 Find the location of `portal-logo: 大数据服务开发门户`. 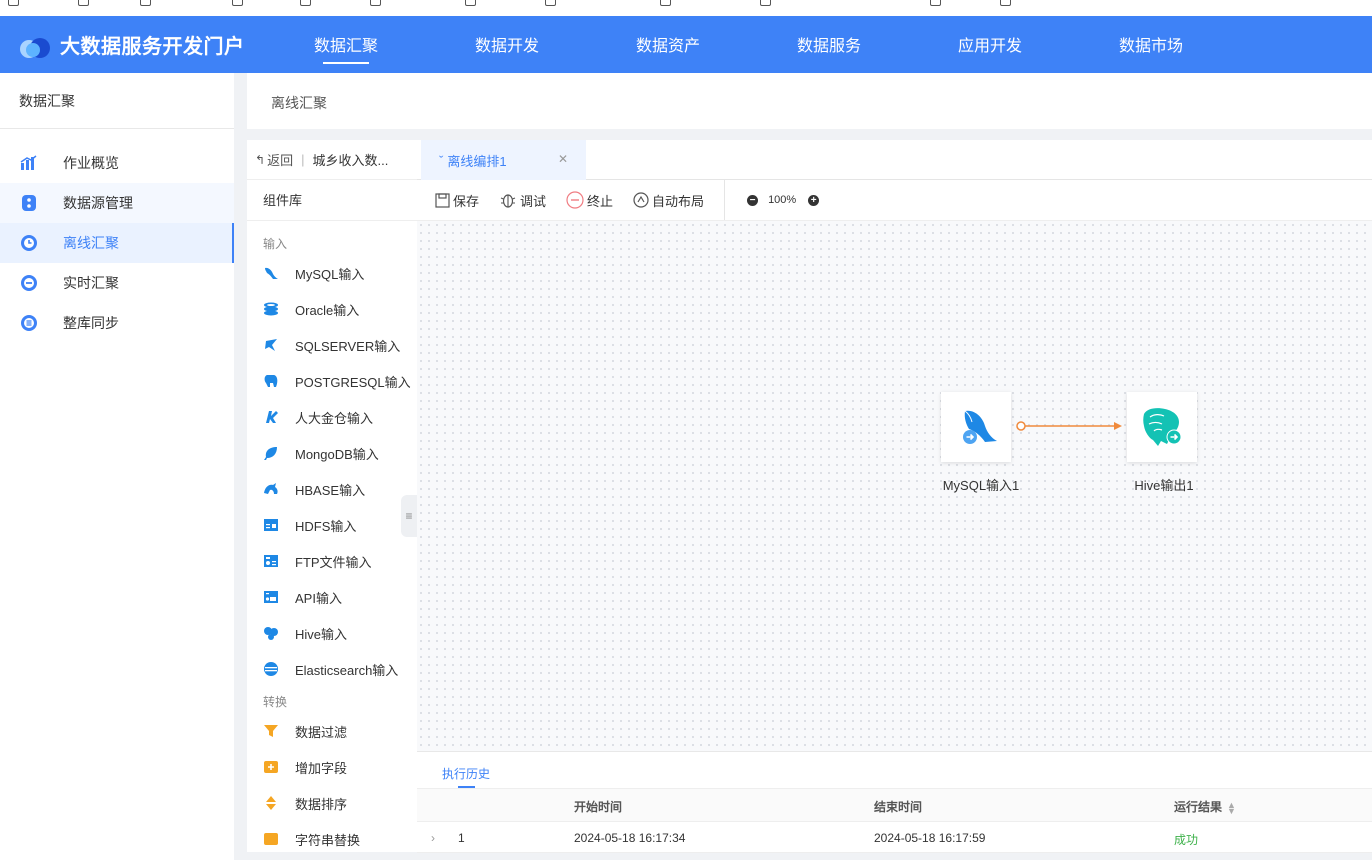

portal-logo: 大数据服务开发门户 is located at coordinates (131, 44).